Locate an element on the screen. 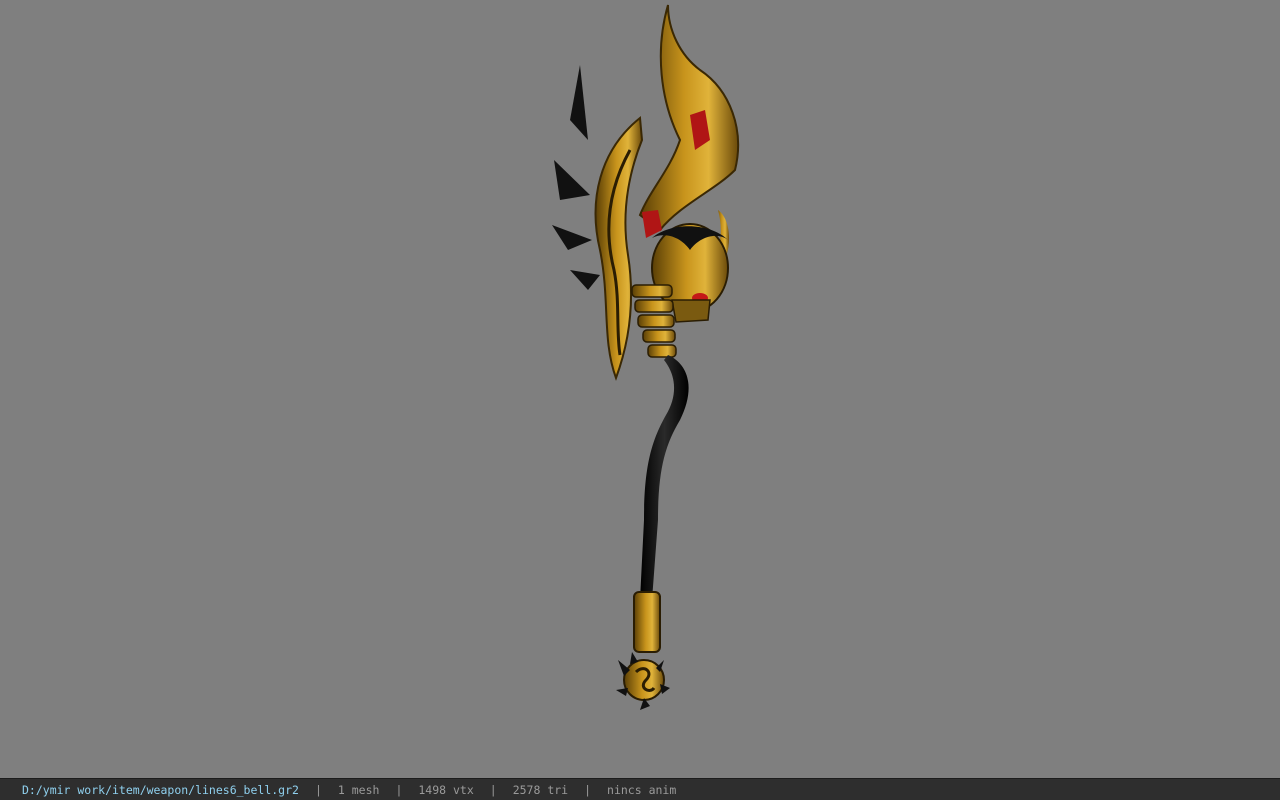  triangle-count: 2578 tri is located at coordinates (540, 789).